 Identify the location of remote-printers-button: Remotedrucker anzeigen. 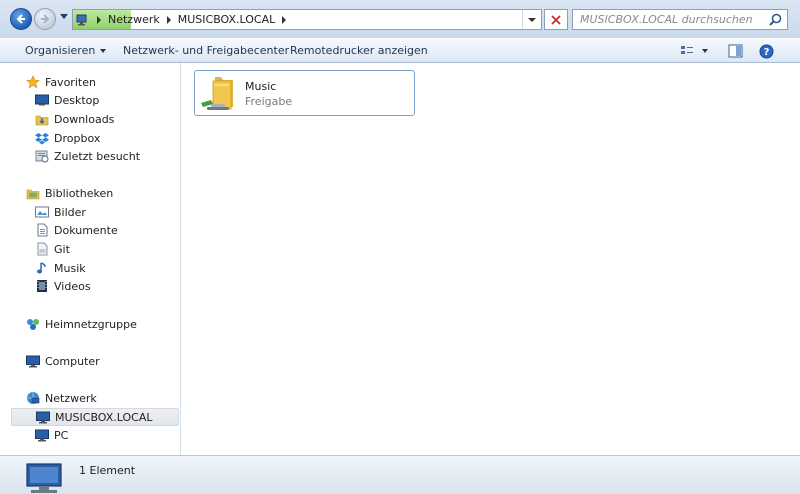
(359, 50).